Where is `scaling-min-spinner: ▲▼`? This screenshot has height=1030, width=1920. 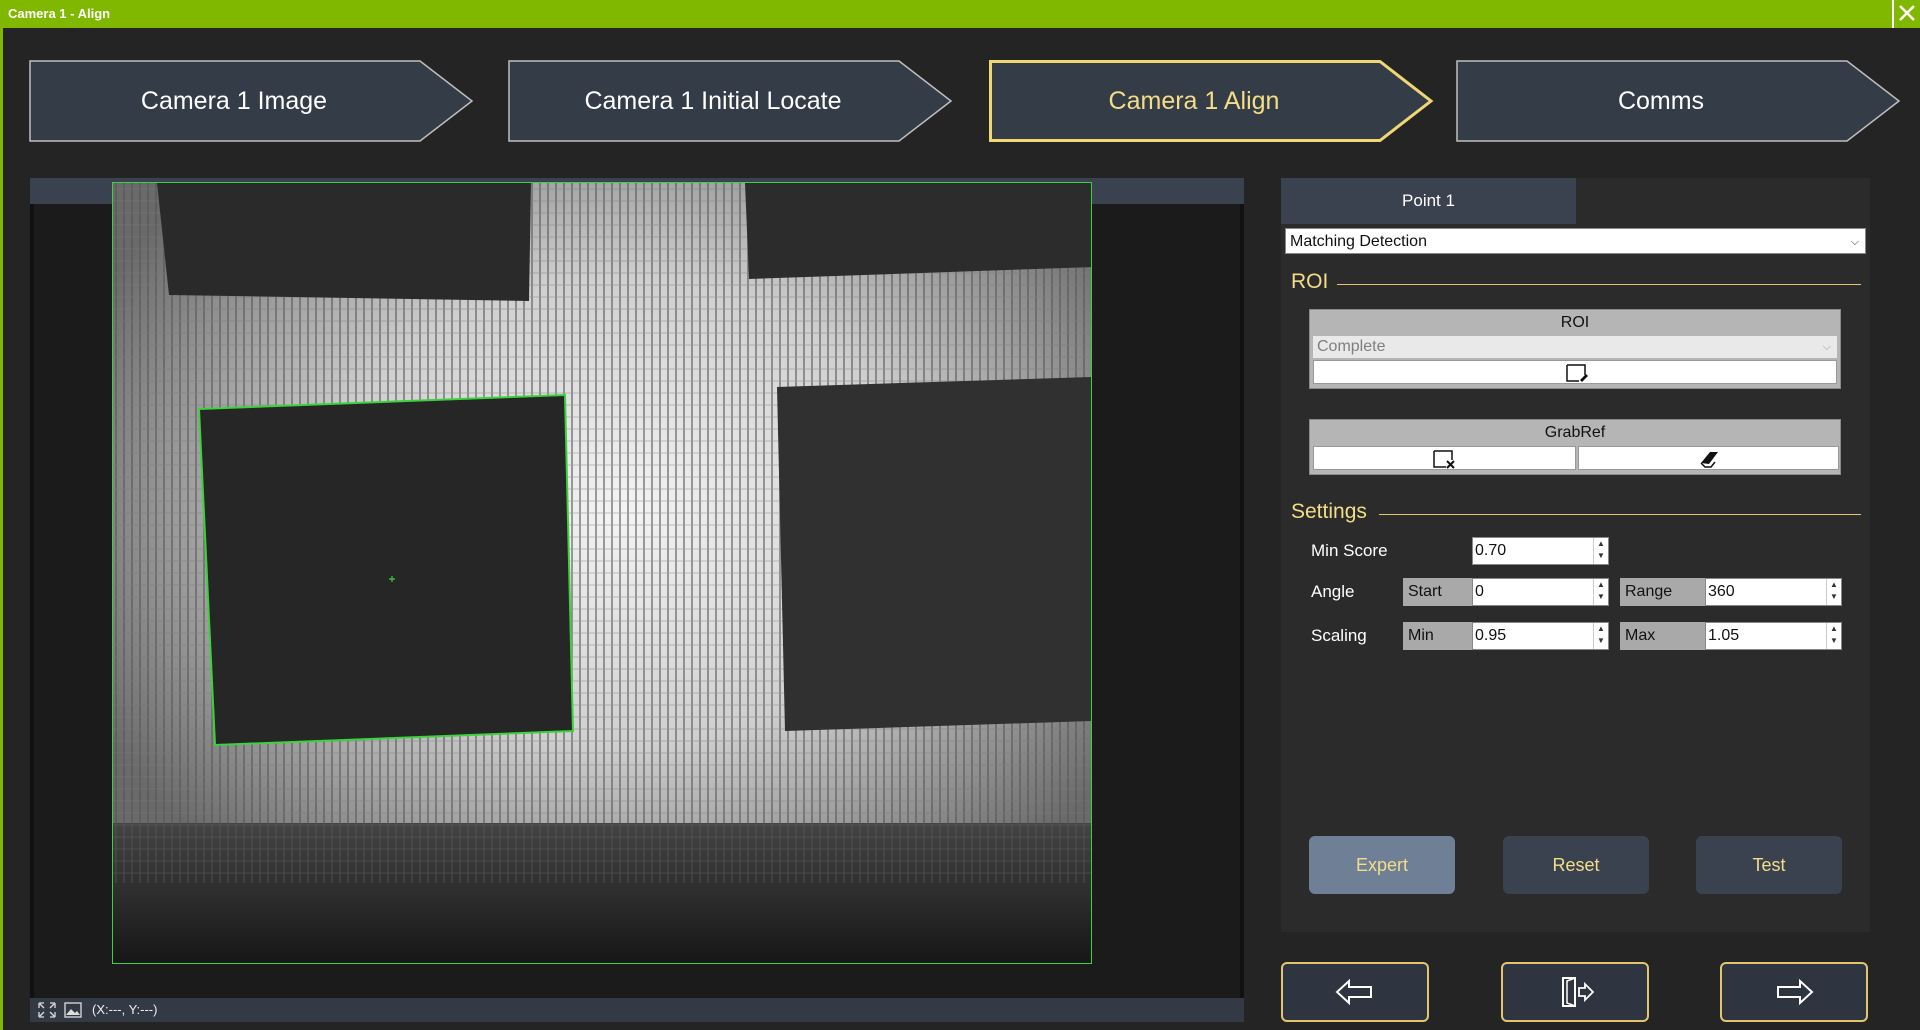 scaling-min-spinner: ▲▼ is located at coordinates (1540, 636).